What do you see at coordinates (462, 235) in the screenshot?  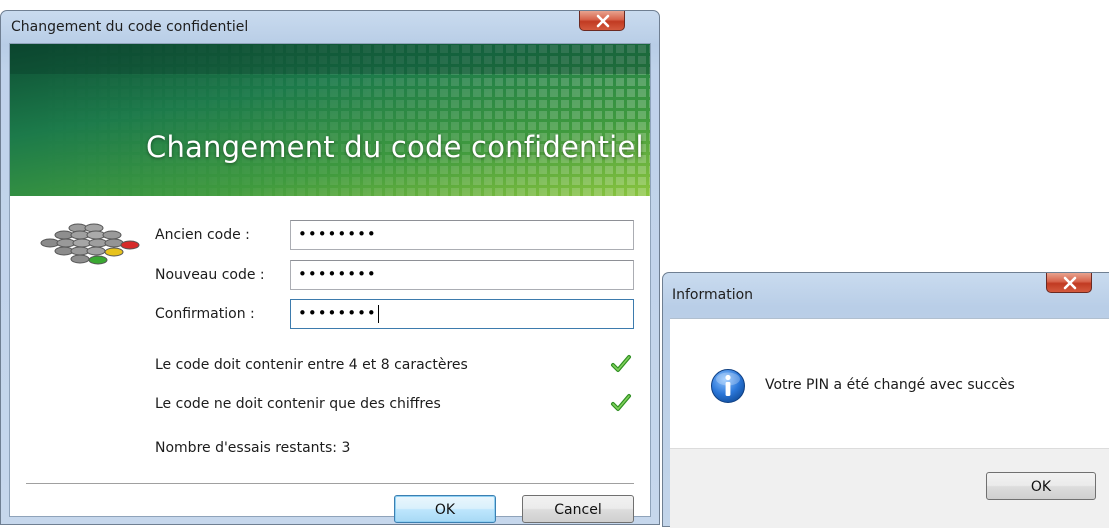 I see `old-code-field: ••••••••` at bounding box center [462, 235].